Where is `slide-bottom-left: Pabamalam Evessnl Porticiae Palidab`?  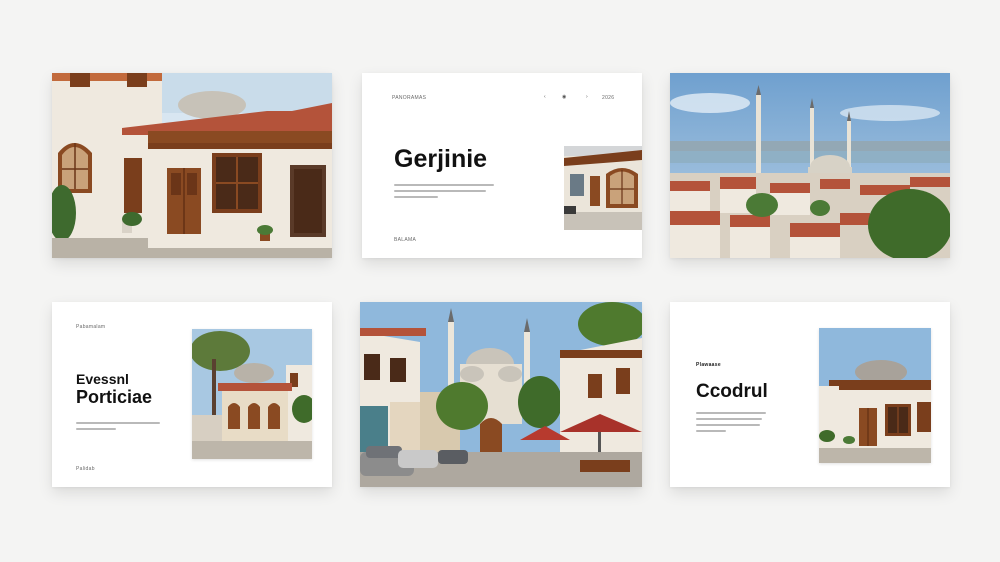
slide-bottom-left: Pabamalam Evessnl Porticiae Palidab is located at coordinates (192, 394).